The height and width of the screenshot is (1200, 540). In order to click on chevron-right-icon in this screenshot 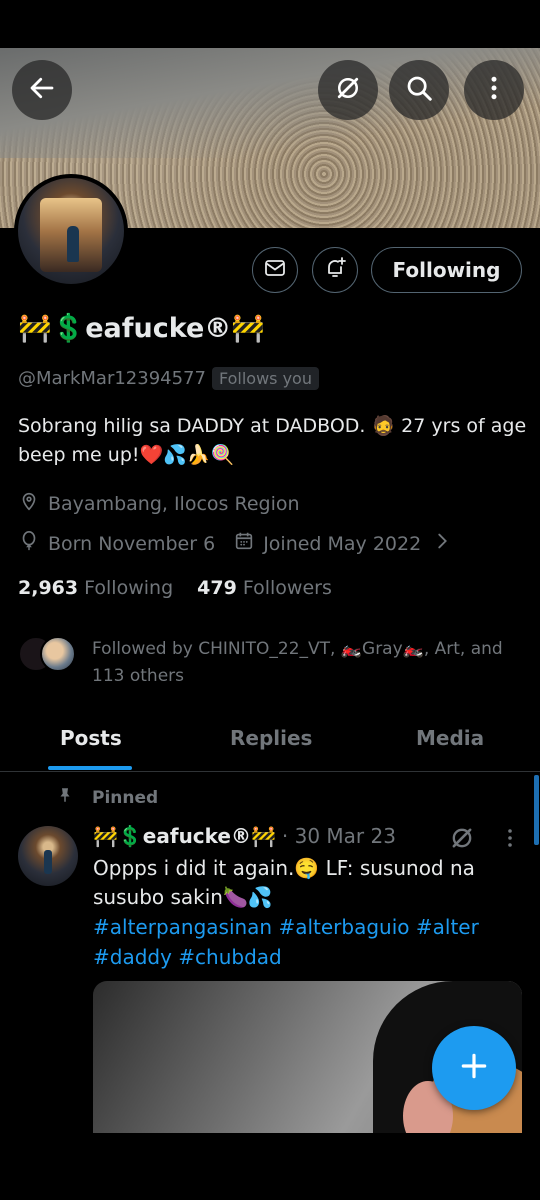, I will do `click(446, 543)`.